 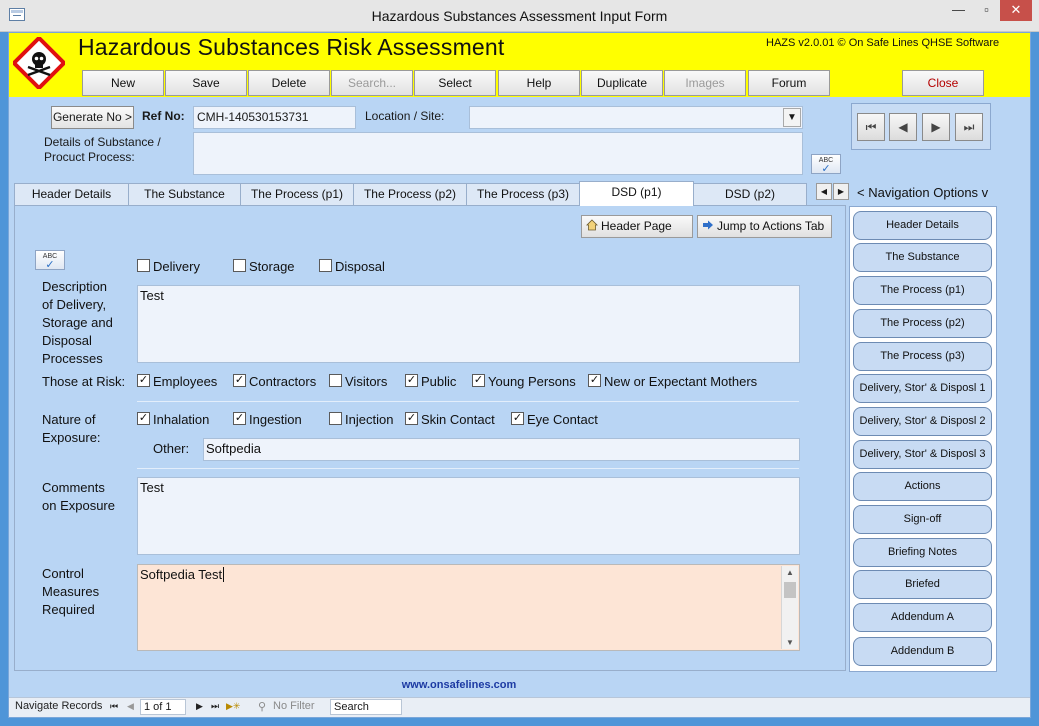 I want to click on next-record-icon: ▶, so click(x=936, y=127).